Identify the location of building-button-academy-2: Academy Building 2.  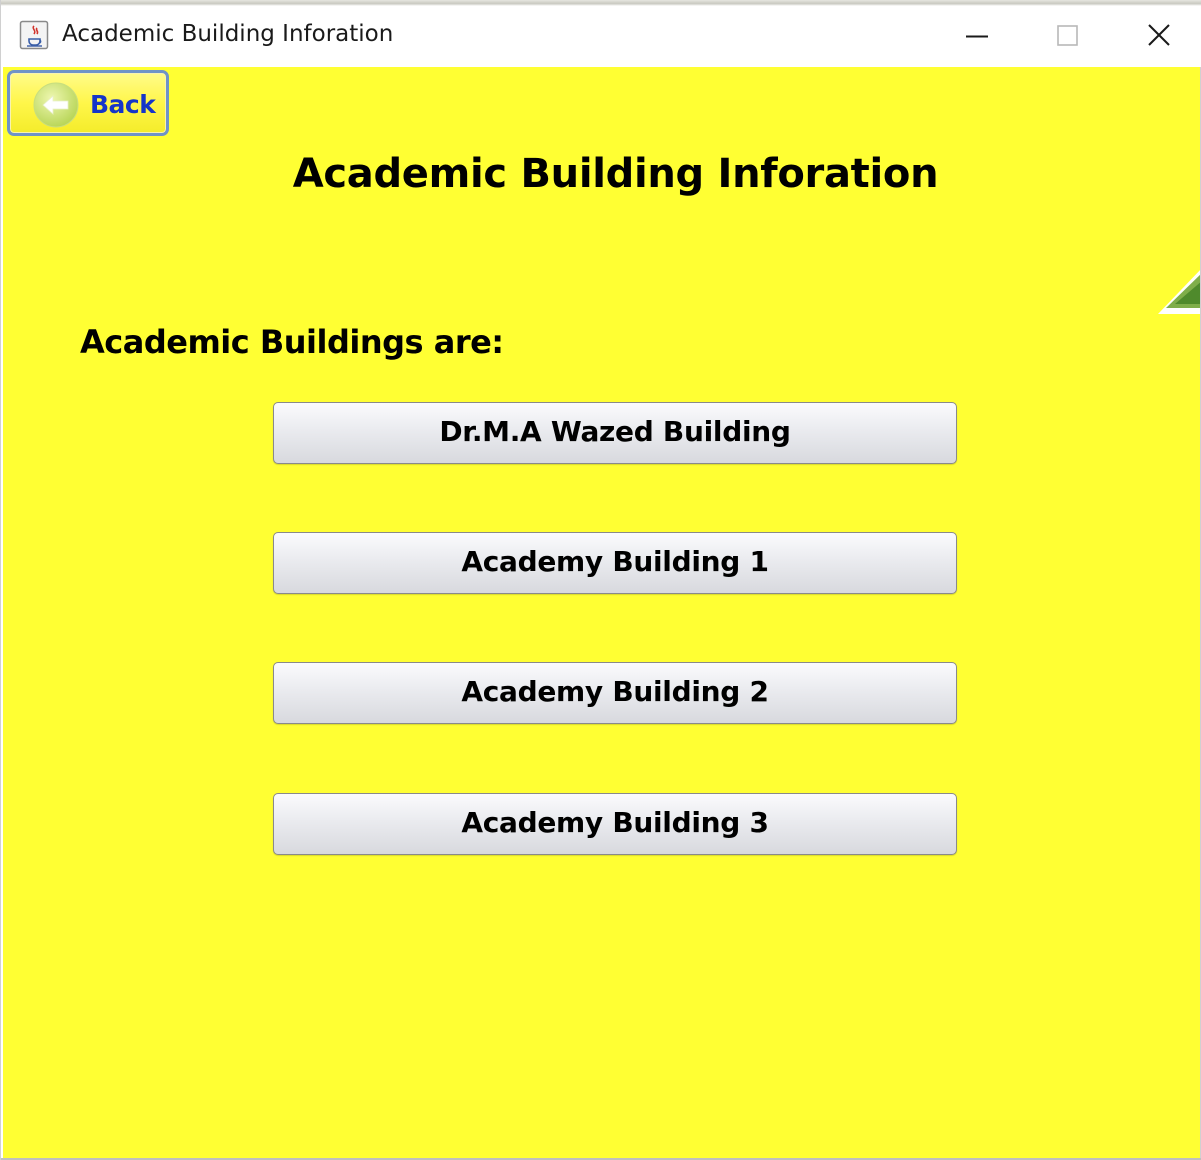
(615, 693).